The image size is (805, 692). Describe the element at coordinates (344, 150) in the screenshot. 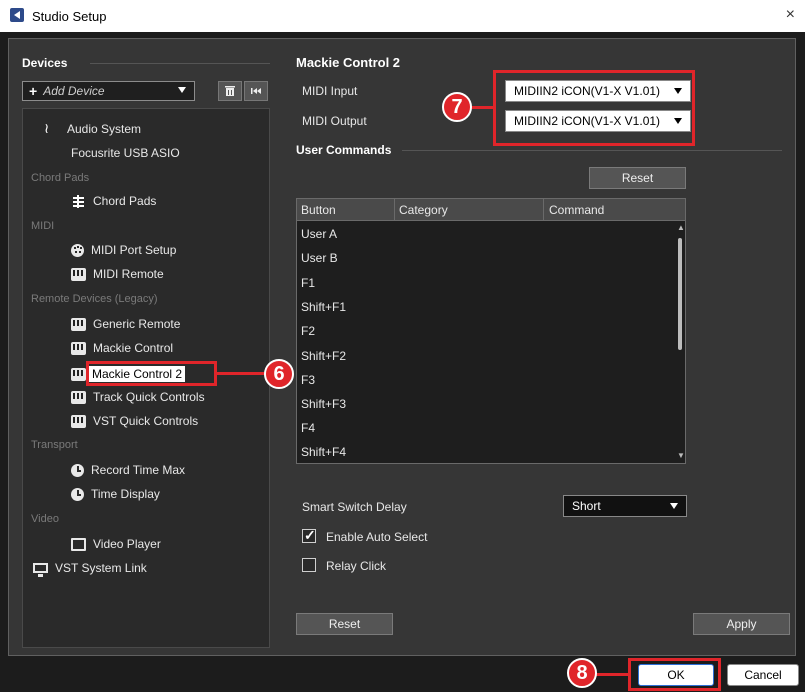

I see `user-commands-heading: User Commands` at that location.